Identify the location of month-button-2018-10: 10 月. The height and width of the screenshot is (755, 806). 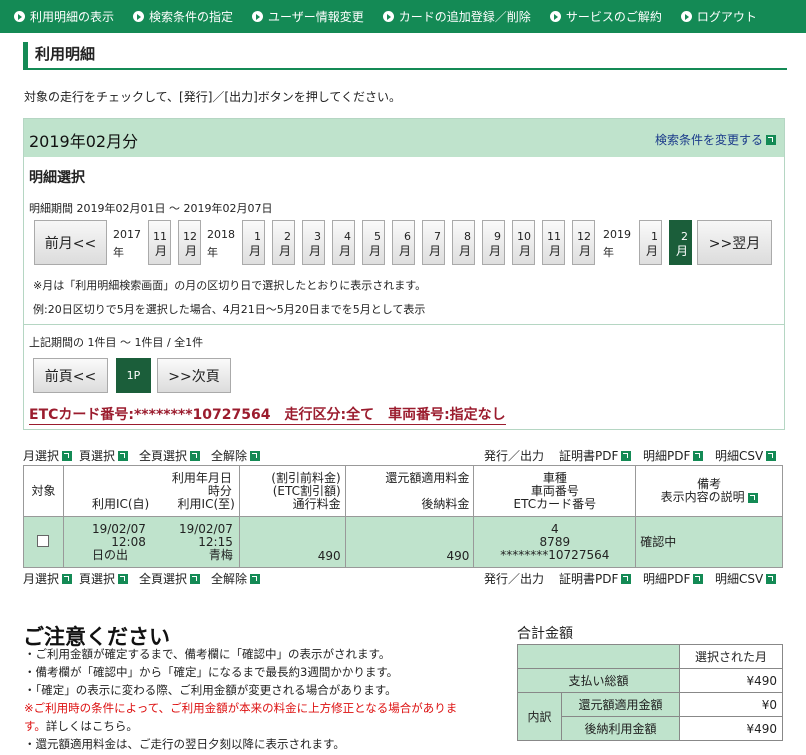
(523, 242).